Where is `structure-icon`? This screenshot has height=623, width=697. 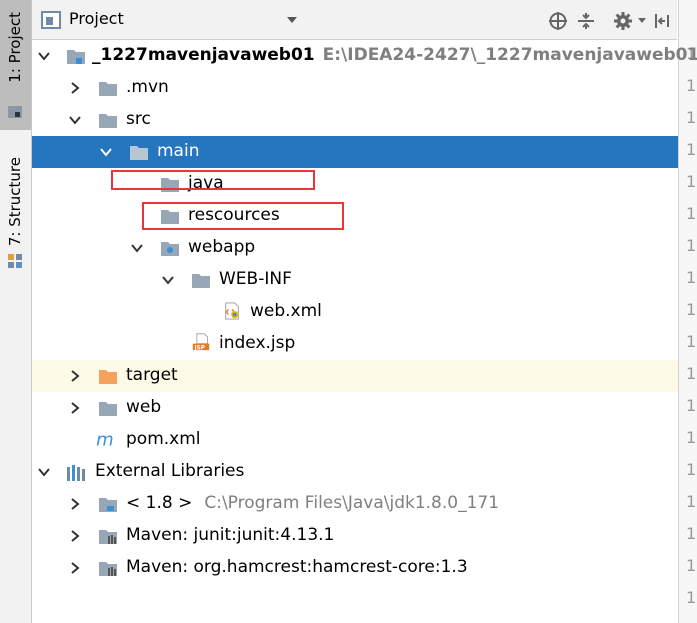
structure-icon is located at coordinates (15, 261).